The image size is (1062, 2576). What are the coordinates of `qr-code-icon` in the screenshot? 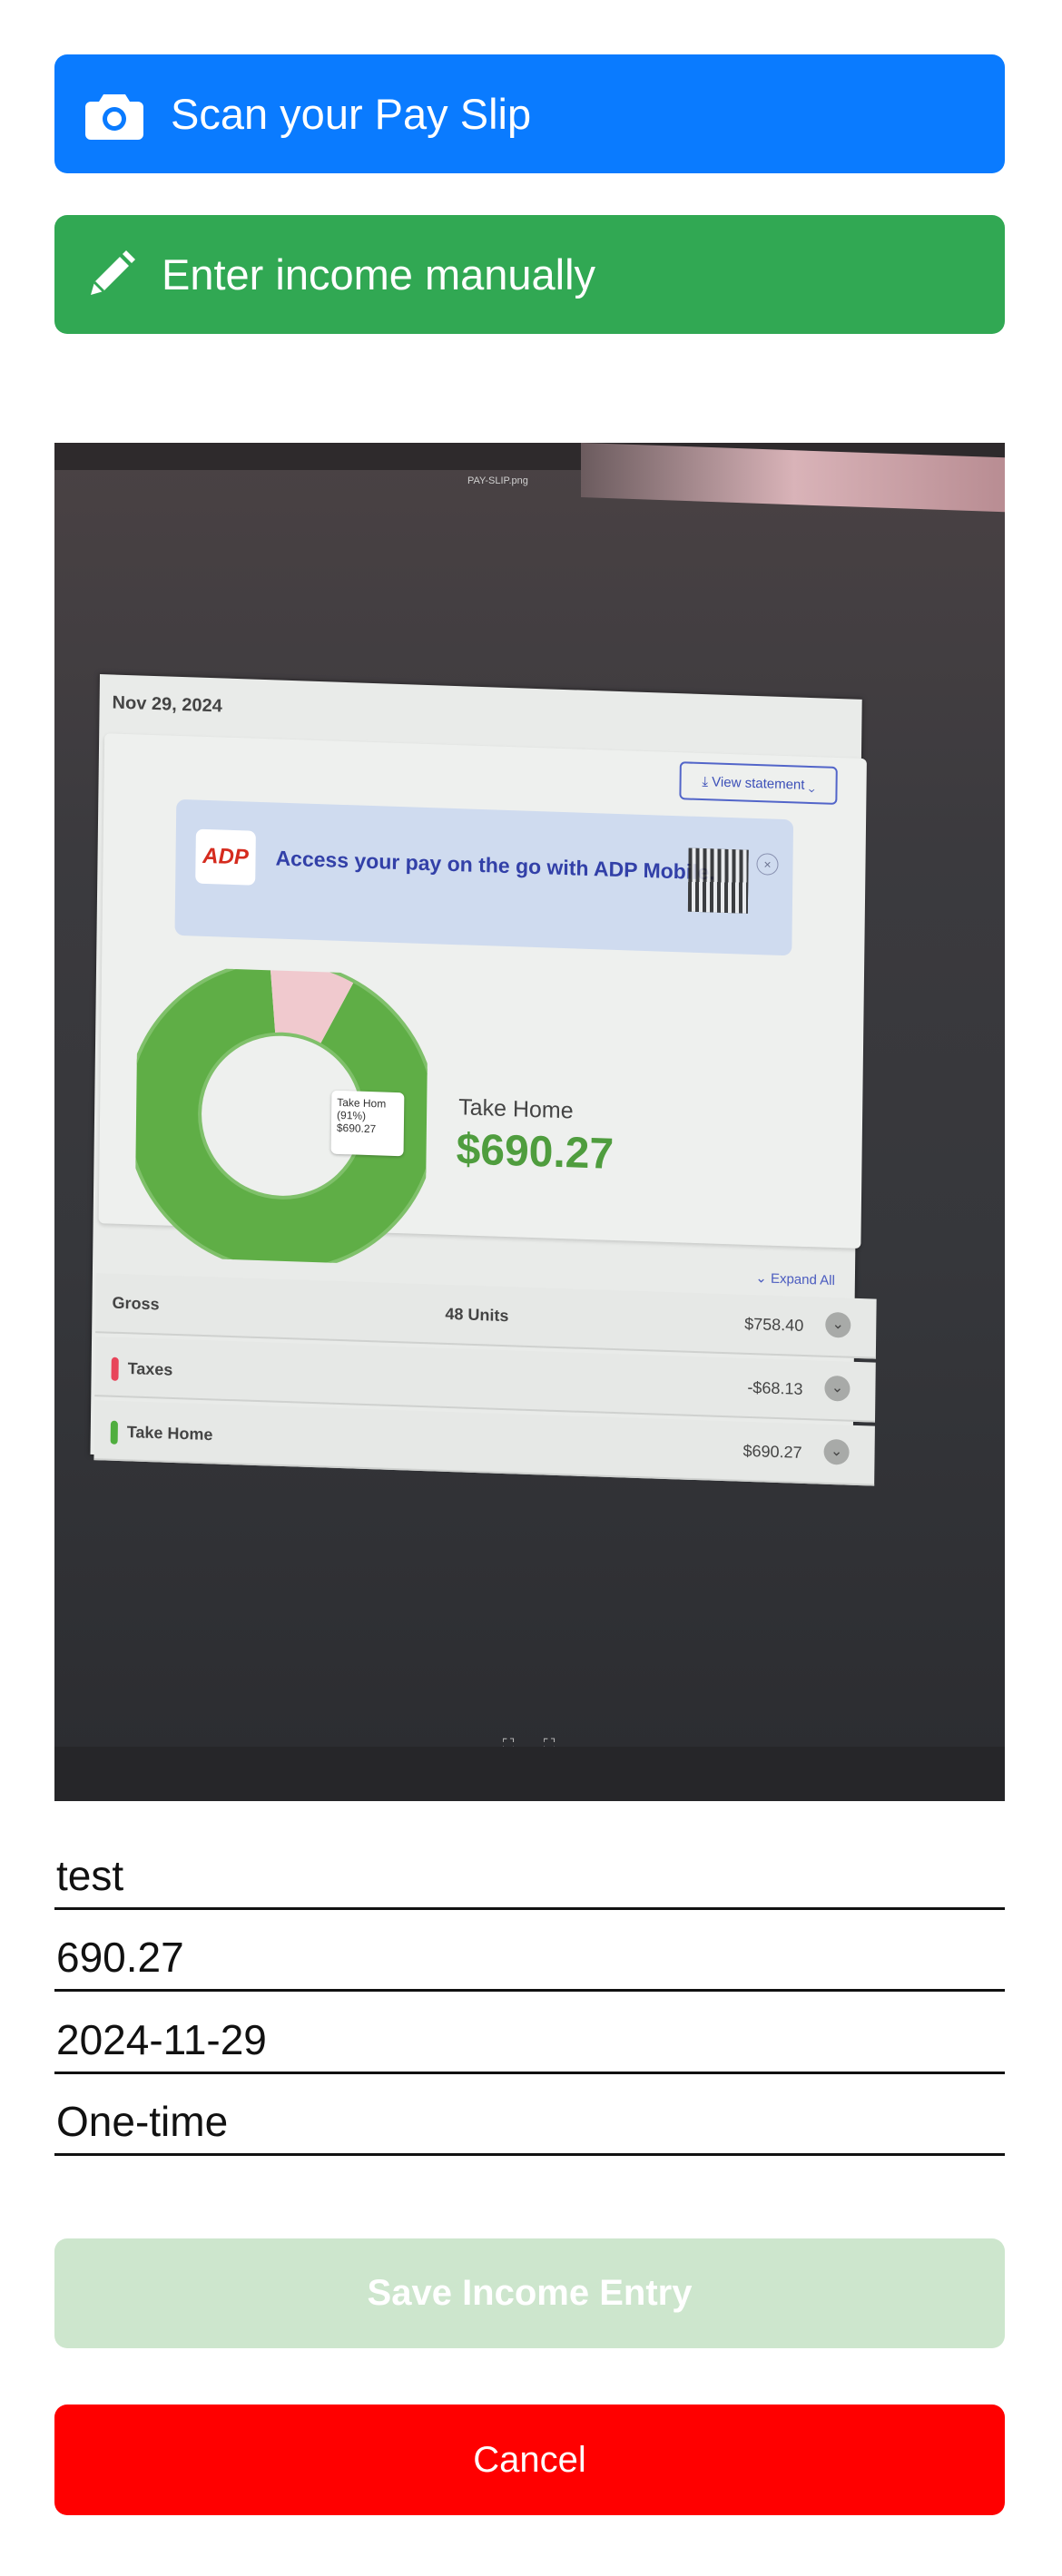 It's located at (718, 880).